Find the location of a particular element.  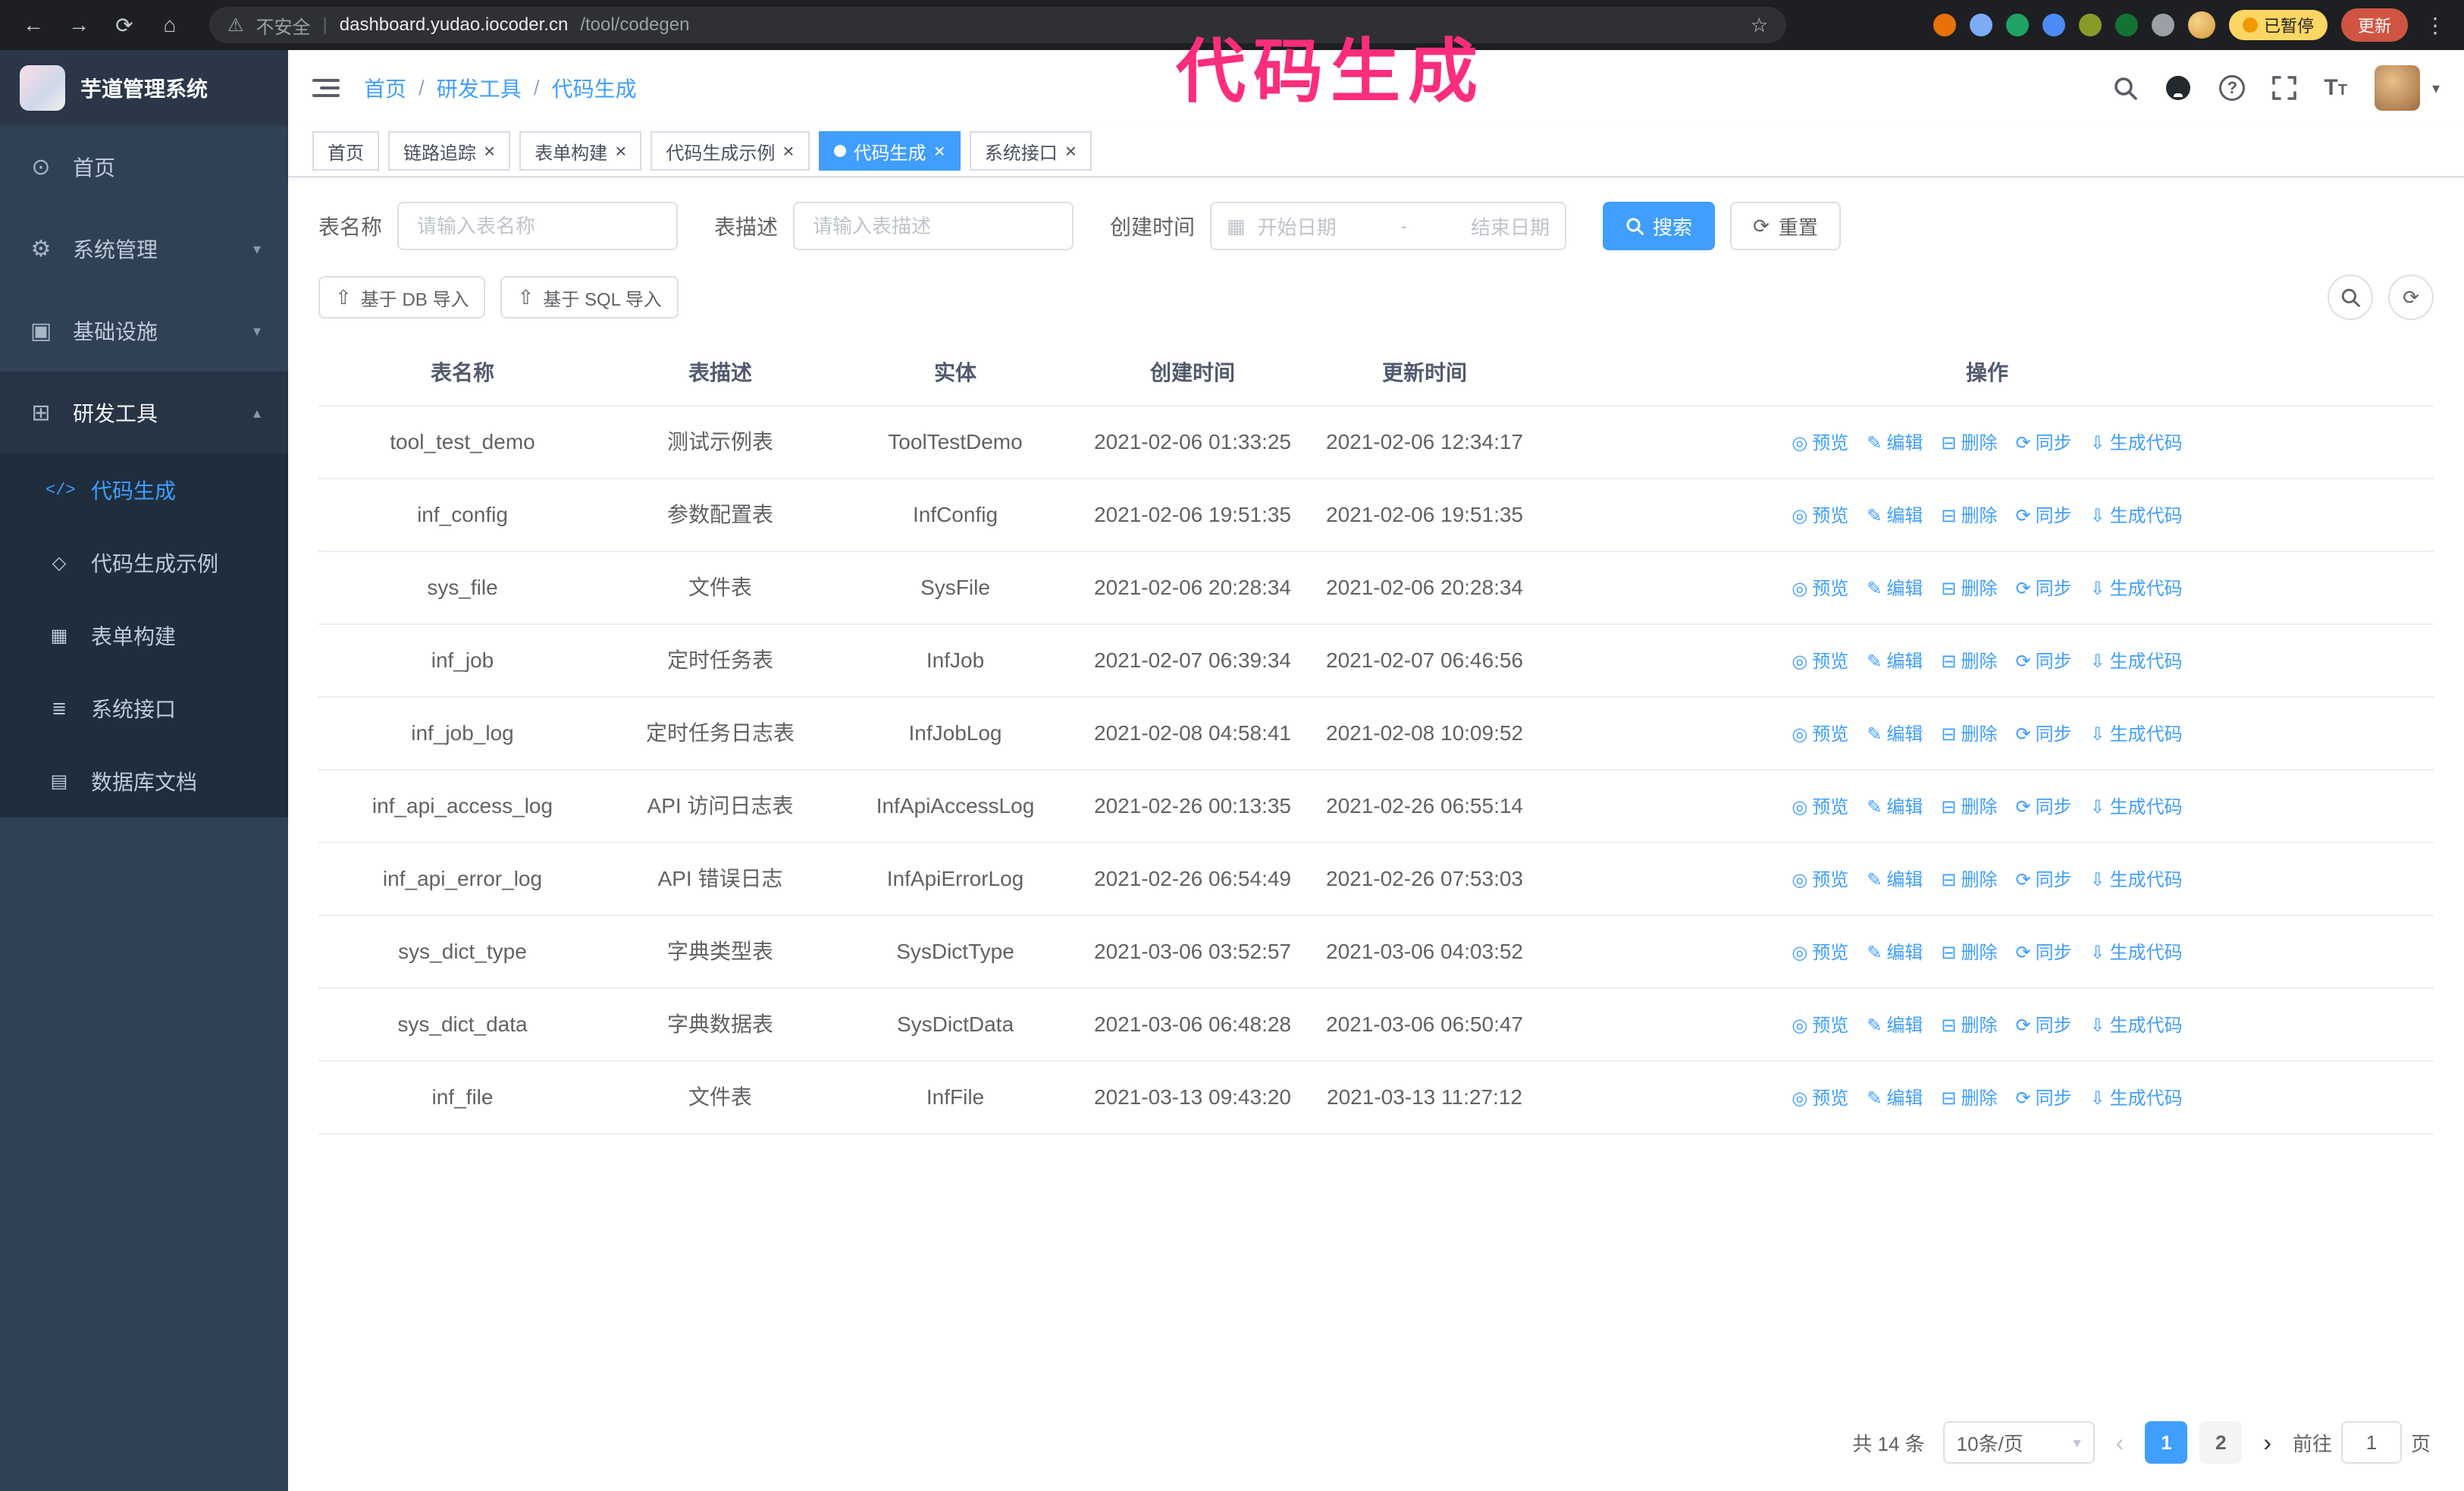

tab-代码生成: 代码生成 × is located at coordinates (890, 151).